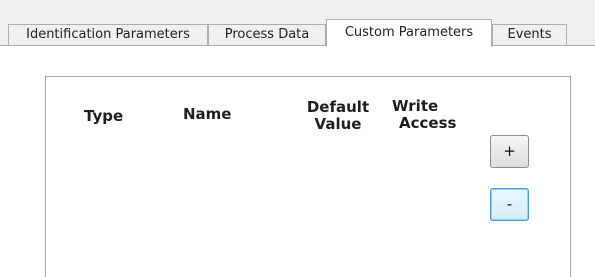 The image size is (595, 277). Describe the element at coordinates (338, 124) in the screenshot. I see `column-header-default-value-line2: Value` at that location.